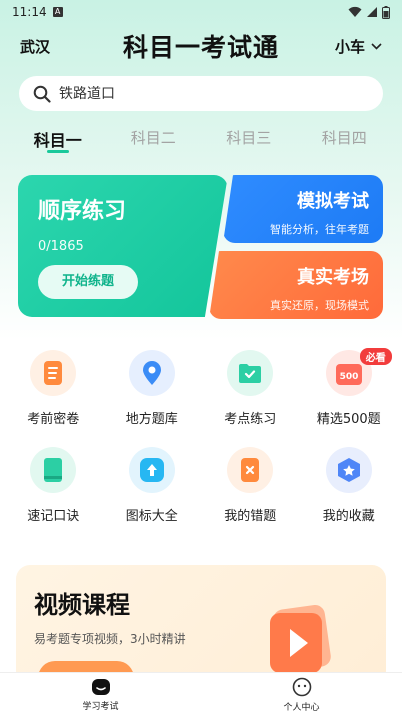 The image size is (402, 716). Describe the element at coordinates (58, 142) in the screenshot. I see `tab-subject-1: 科目一` at that location.